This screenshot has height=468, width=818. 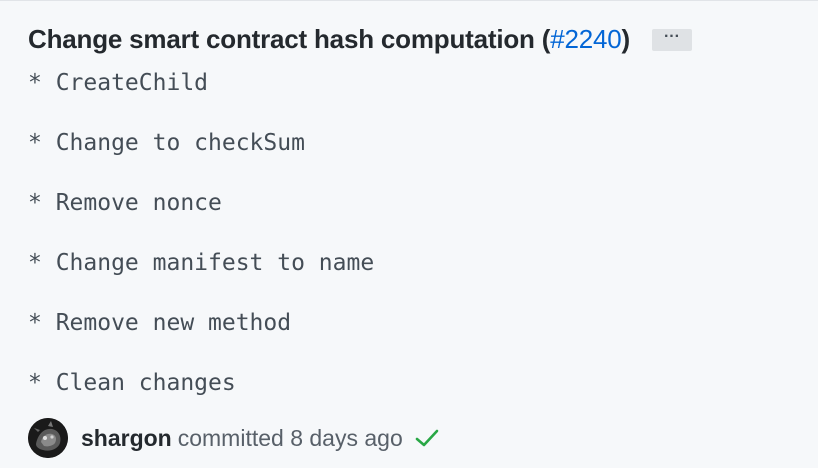 What do you see at coordinates (201, 263) in the screenshot?
I see `commit-message-line: * Change manifest to name` at bounding box center [201, 263].